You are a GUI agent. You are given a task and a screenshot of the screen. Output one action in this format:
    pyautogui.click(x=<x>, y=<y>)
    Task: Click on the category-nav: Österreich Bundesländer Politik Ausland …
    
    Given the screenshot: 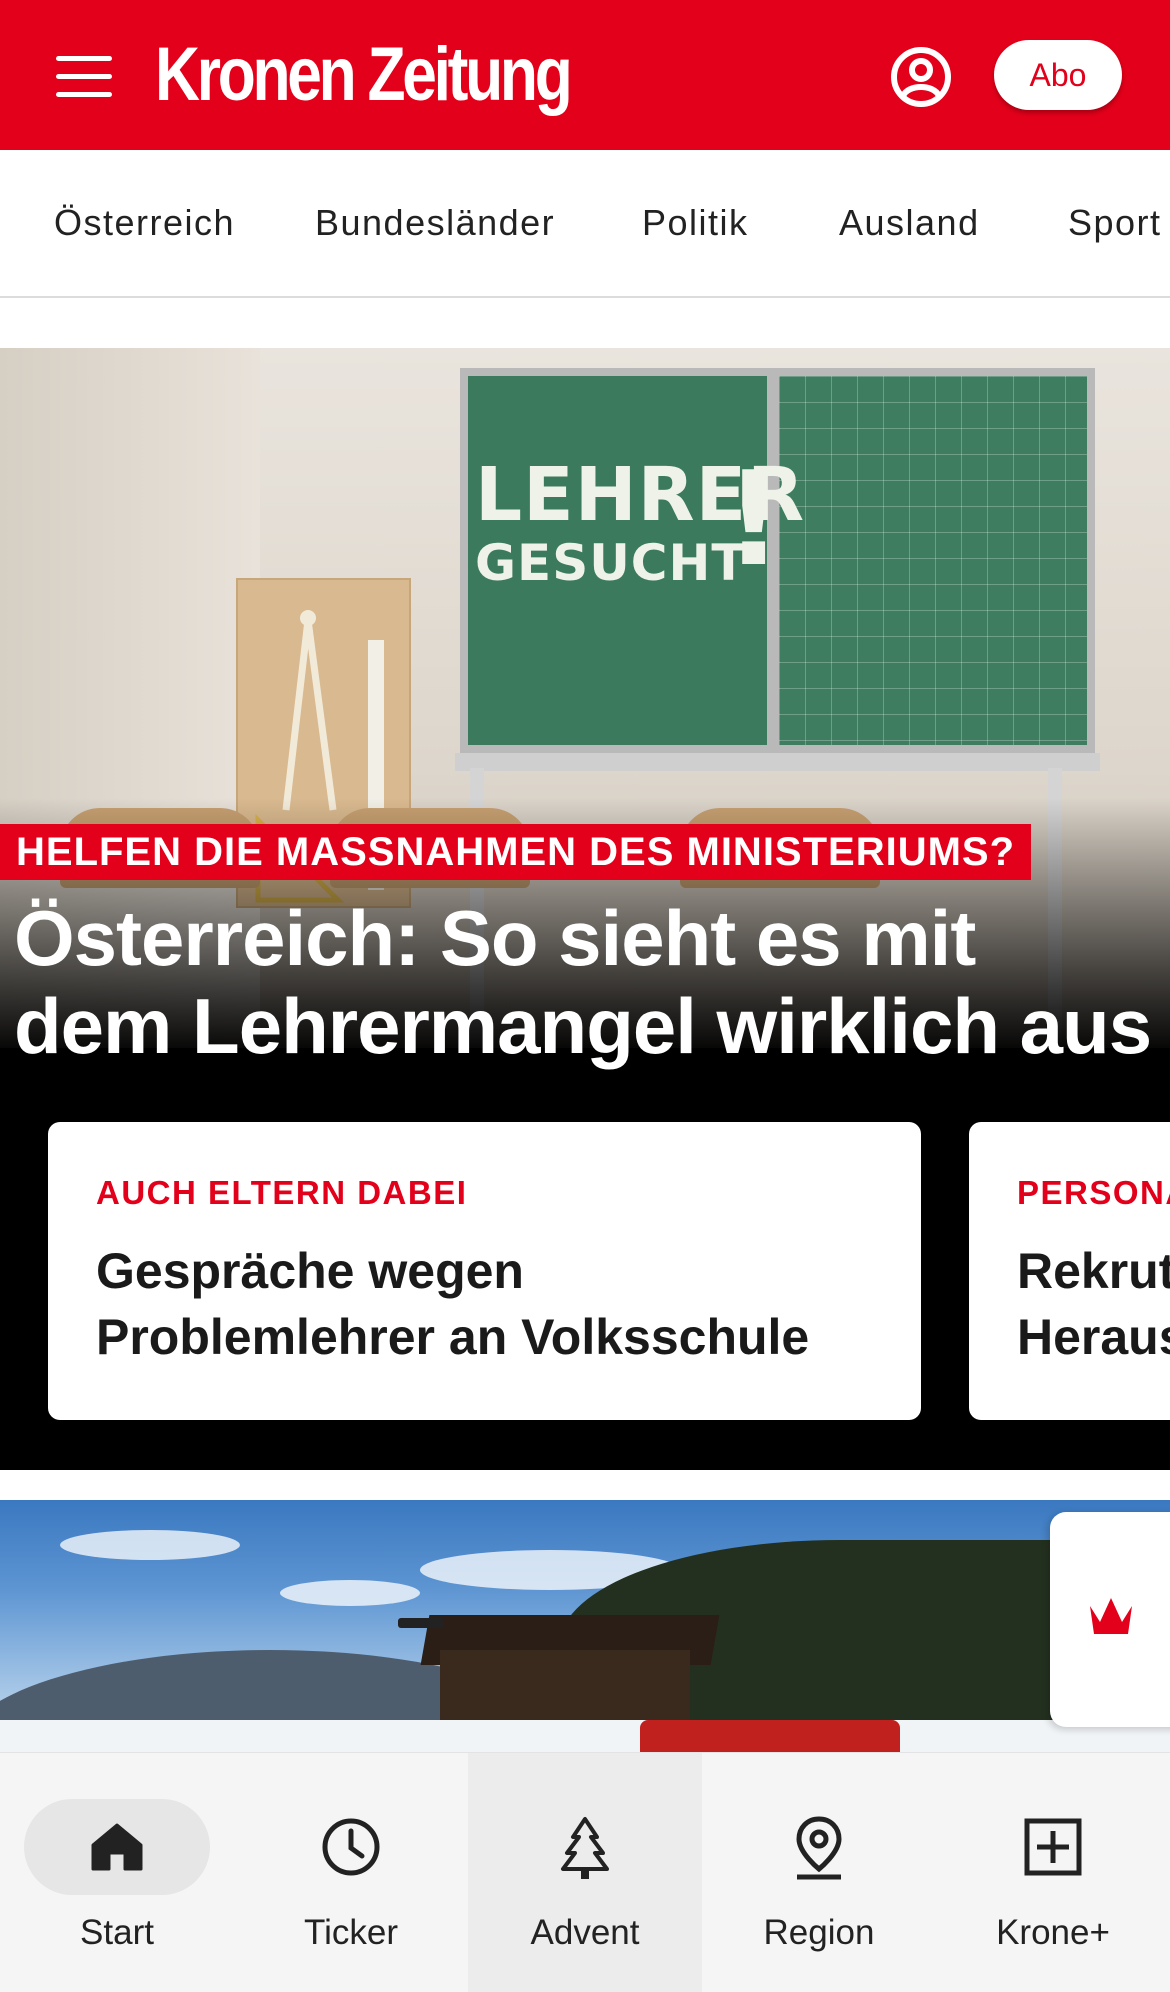 What is the action you would take?
    pyautogui.click(x=585, y=224)
    